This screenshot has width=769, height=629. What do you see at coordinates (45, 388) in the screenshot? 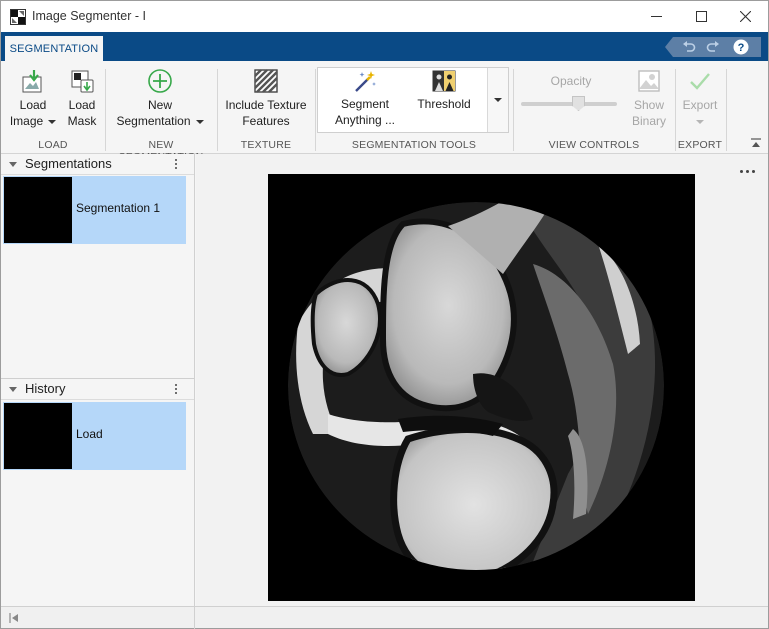
I see `history-panel-title: History` at bounding box center [45, 388].